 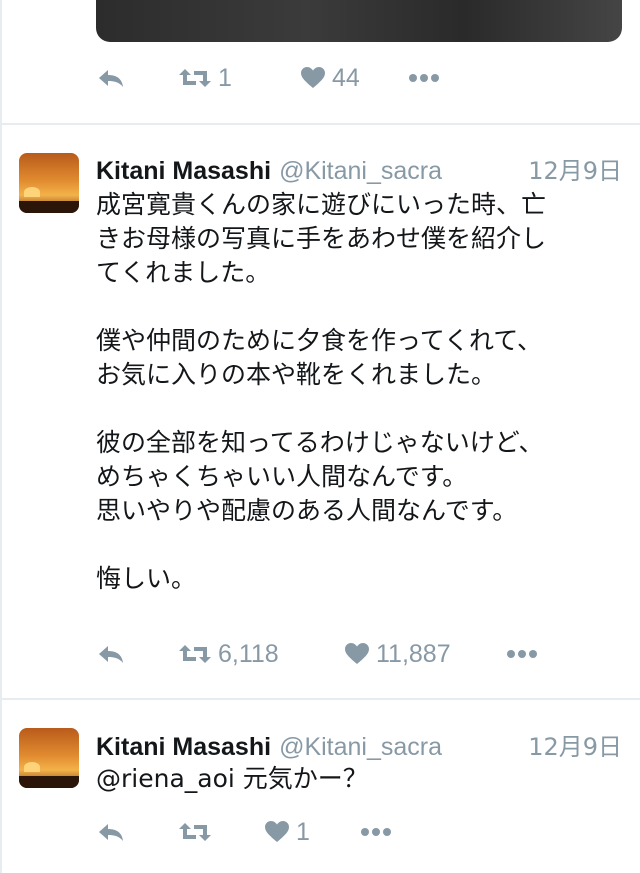 I want to click on like-count: 11,887, so click(x=413, y=653).